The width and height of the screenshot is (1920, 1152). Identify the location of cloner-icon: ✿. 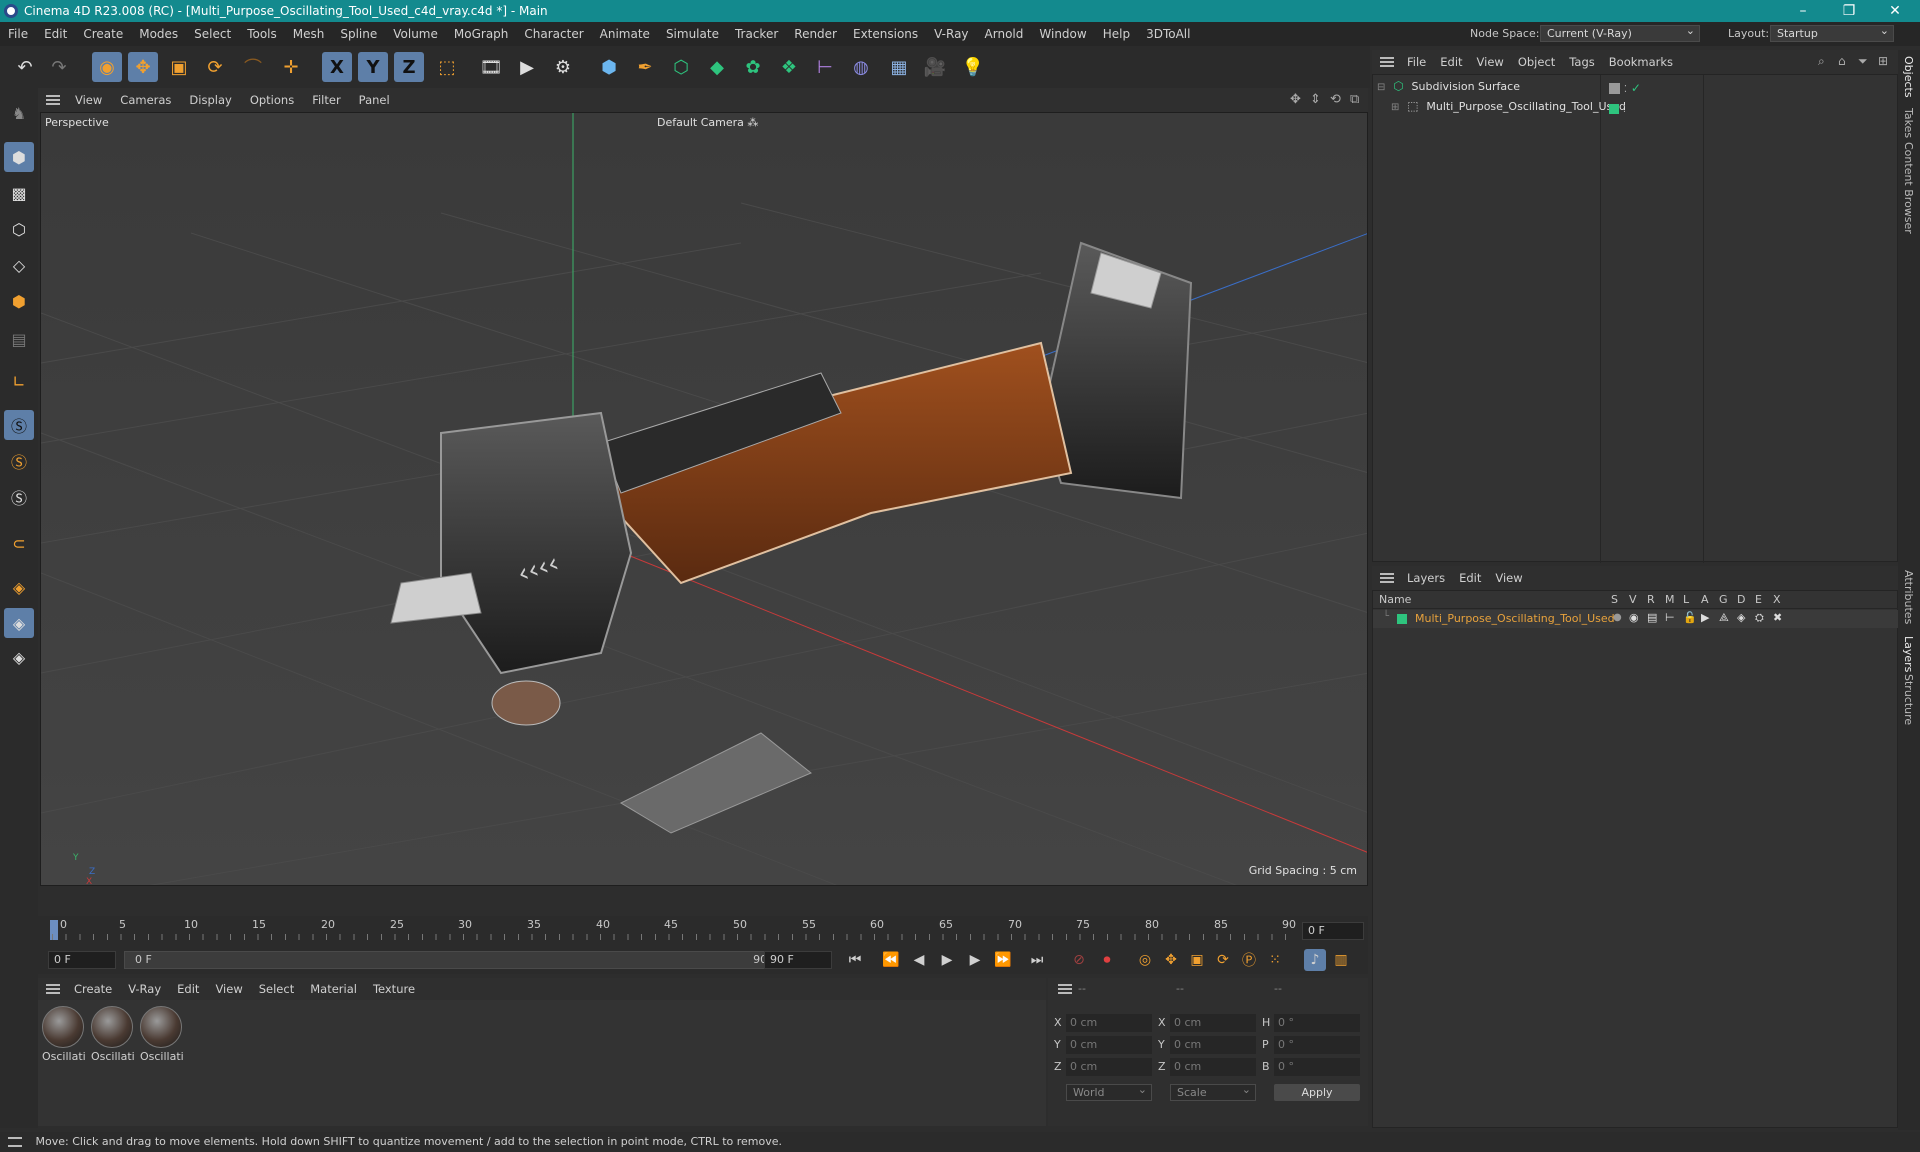
(753, 67).